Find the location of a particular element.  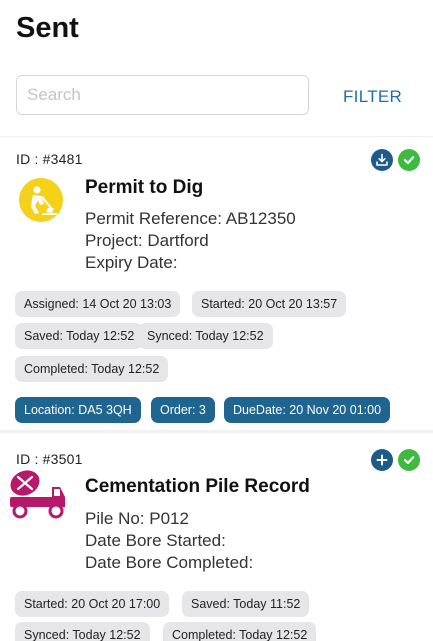

permit-id: ID : #3481 is located at coordinates (49, 159).